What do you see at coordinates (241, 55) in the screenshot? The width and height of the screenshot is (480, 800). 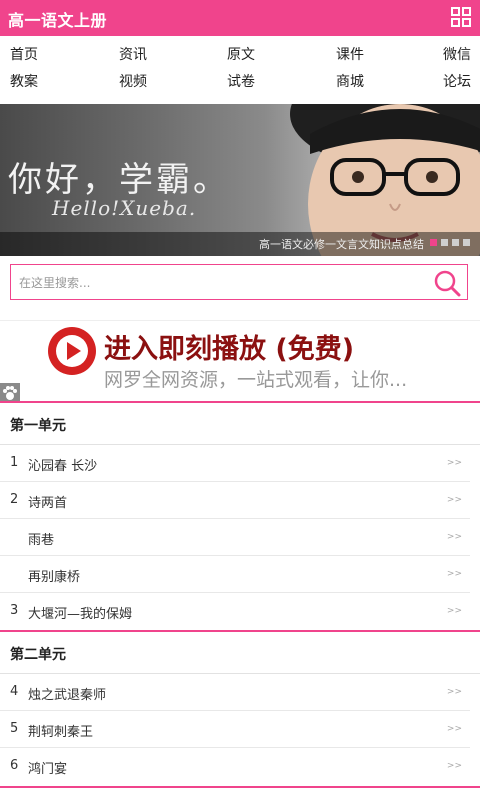 I see `nav-item-original: 原文` at bounding box center [241, 55].